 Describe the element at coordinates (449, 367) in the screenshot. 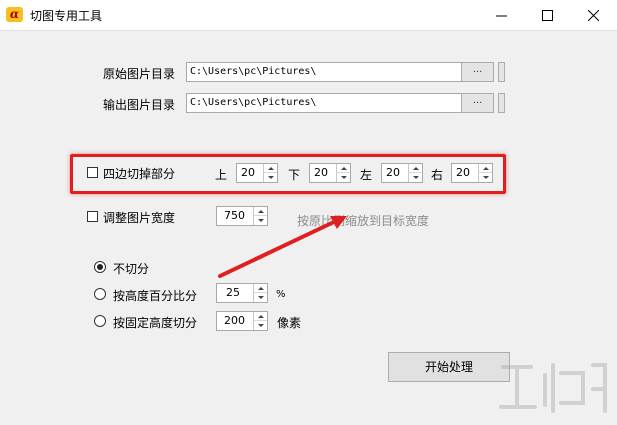

I see `start-processing-button: 开始处理` at that location.